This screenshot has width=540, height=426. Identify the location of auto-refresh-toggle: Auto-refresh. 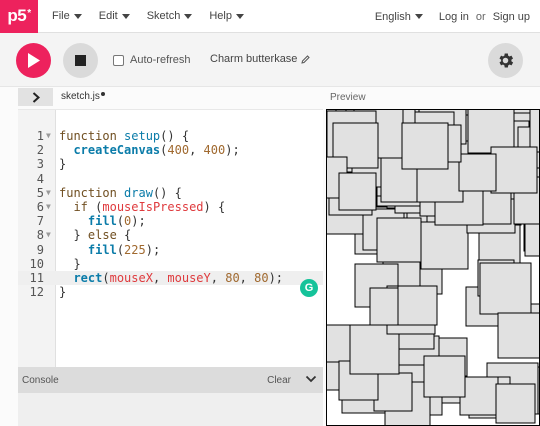
(152, 60).